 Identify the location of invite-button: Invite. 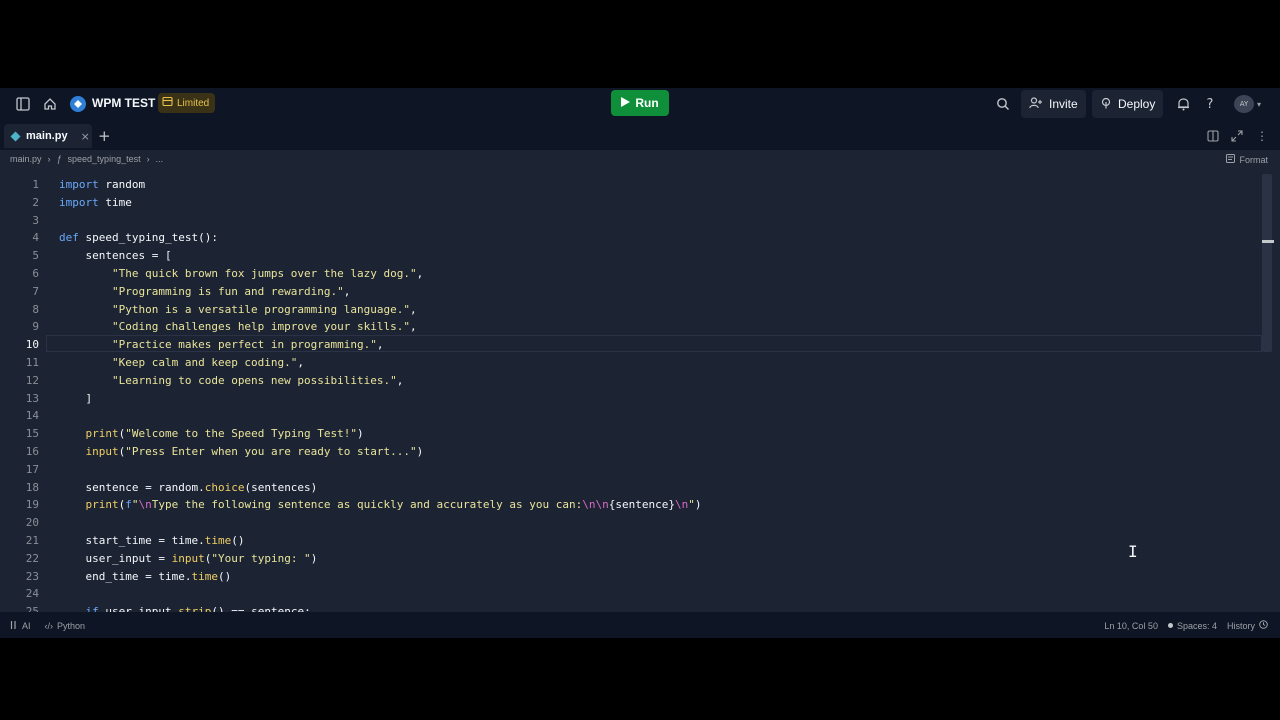
(1053, 104).